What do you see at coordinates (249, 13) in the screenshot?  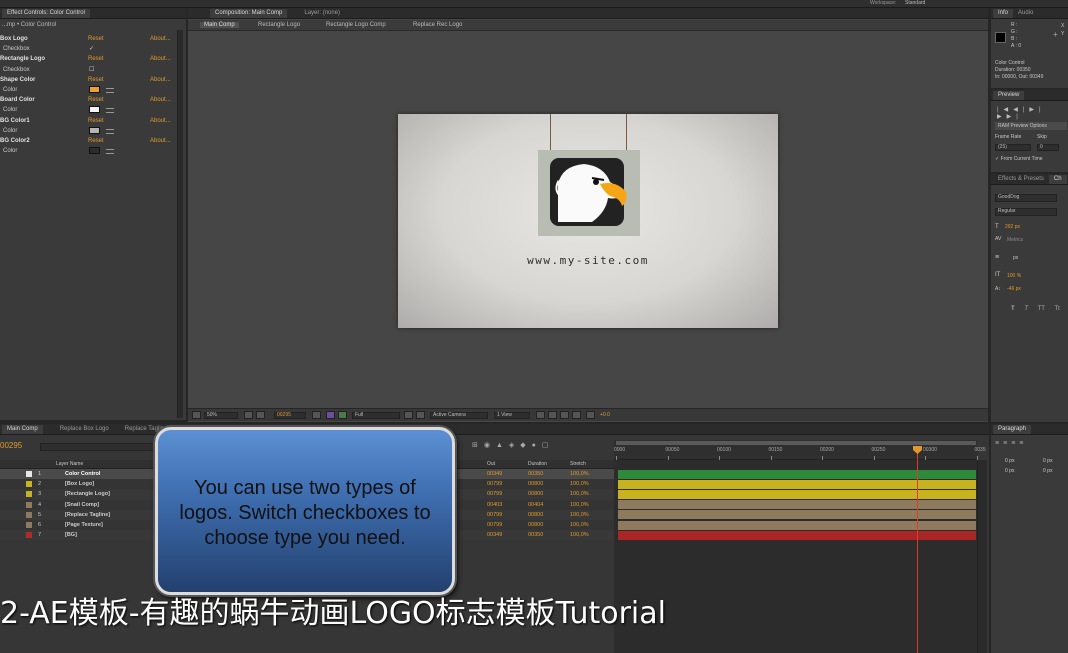 I see `tab-composition: Composition: Main Comp` at bounding box center [249, 13].